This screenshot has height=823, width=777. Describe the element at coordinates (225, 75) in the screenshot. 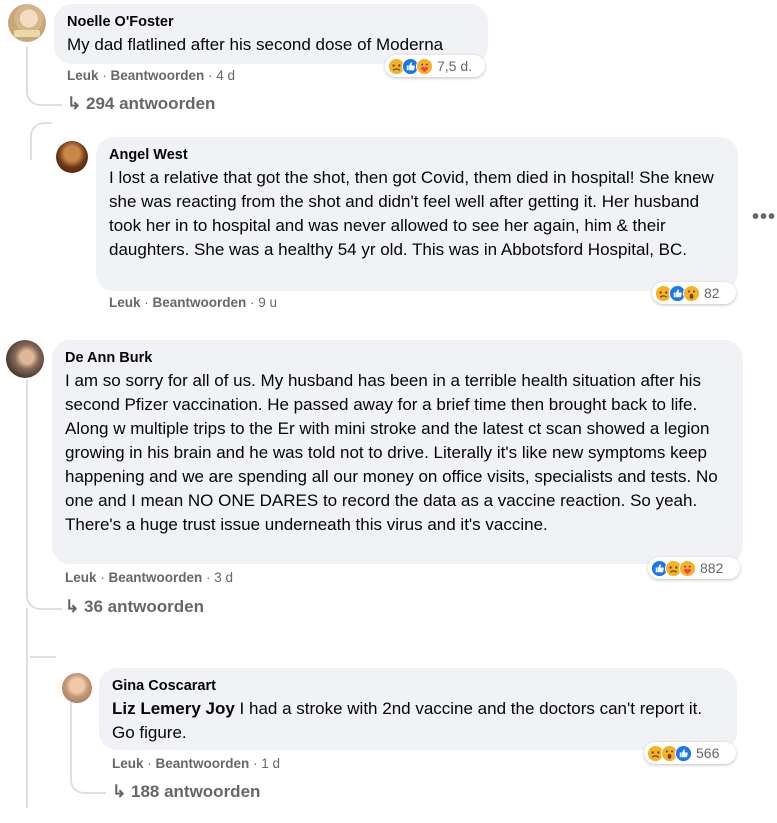

I see `timestamp: 4 d` at that location.